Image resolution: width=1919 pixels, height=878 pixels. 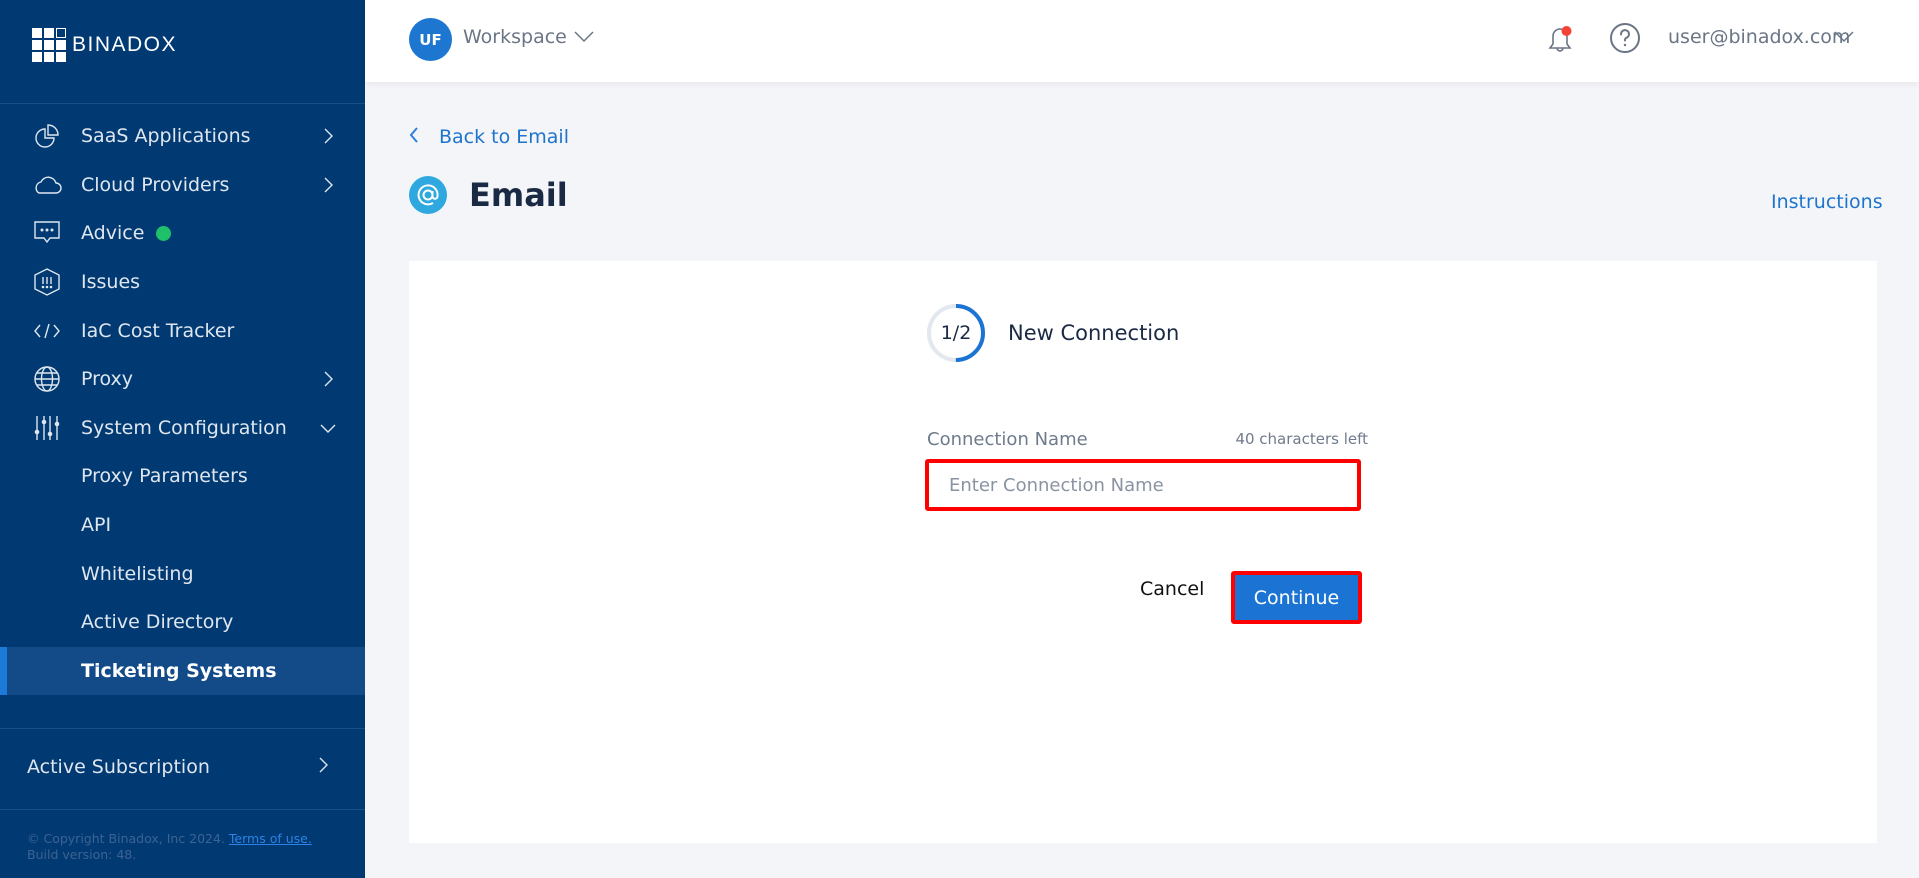 I want to click on sidebar-item-label: System Configuration, so click(x=184, y=427).